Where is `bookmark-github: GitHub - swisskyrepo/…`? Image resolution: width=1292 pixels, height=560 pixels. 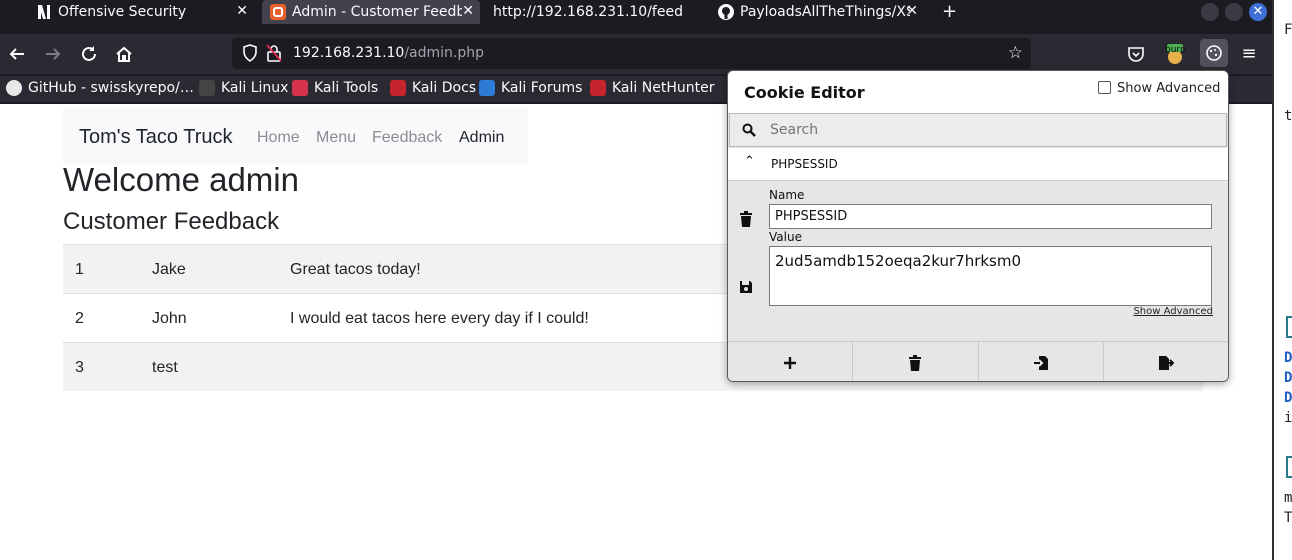 bookmark-github: GitHub - swisskyrepo/… is located at coordinates (100, 88).